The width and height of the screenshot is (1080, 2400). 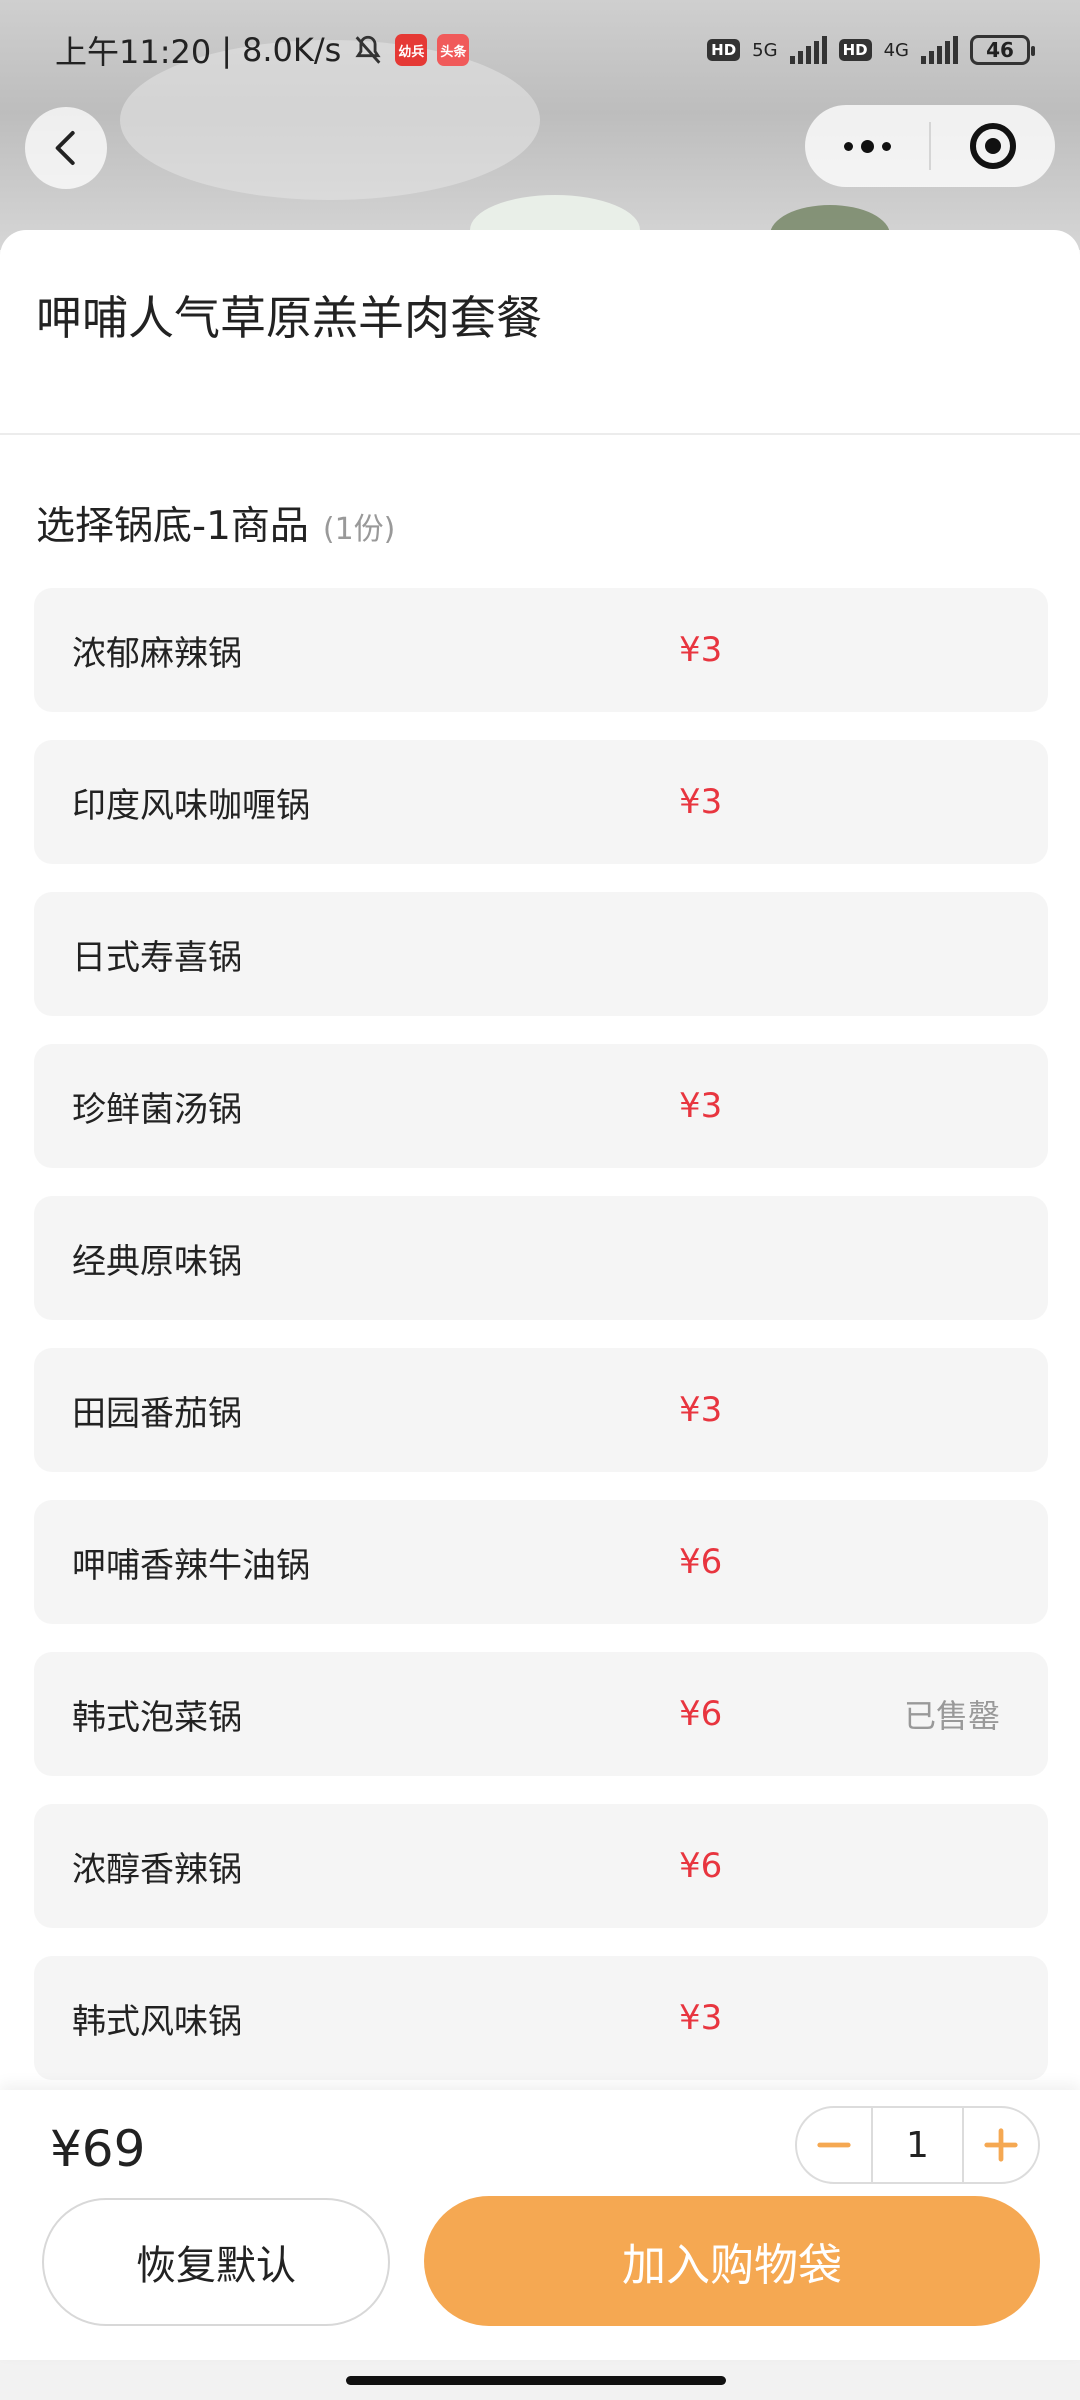 What do you see at coordinates (157, 2021) in the screenshot?
I see `option-name: 韩式风味锅` at bounding box center [157, 2021].